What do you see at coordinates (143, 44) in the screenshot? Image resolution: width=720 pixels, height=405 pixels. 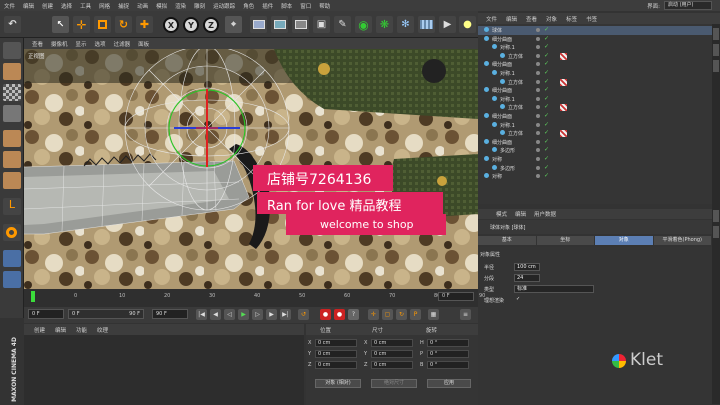 I see `viewport-menu-item: 面板` at bounding box center [143, 44].